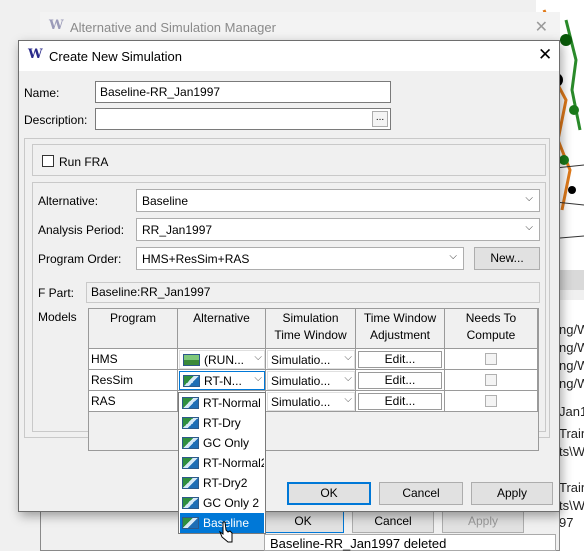 This screenshot has height=551, width=584. I want to click on dropdown-option-label: RT-Normal2, so click(233, 463).